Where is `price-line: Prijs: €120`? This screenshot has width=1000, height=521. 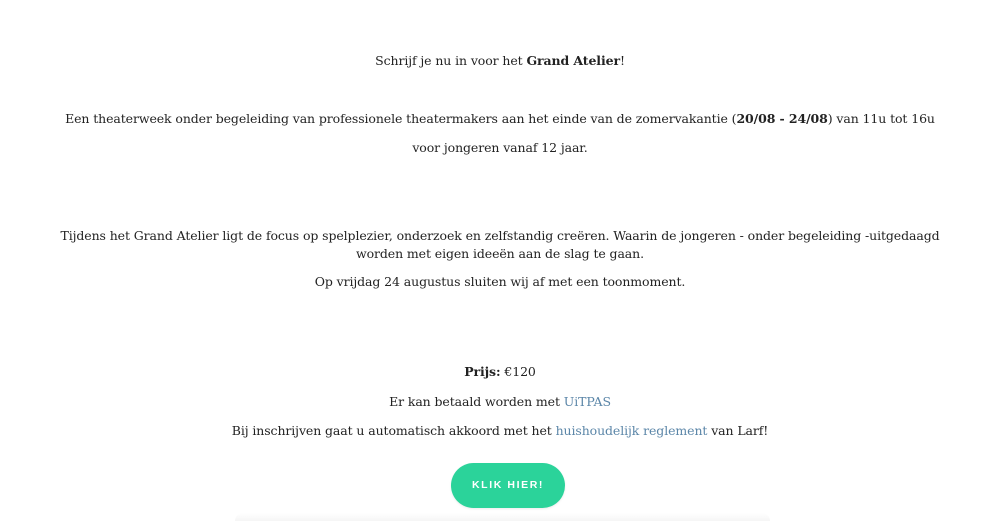
price-line: Prijs: €120 is located at coordinates (500, 372).